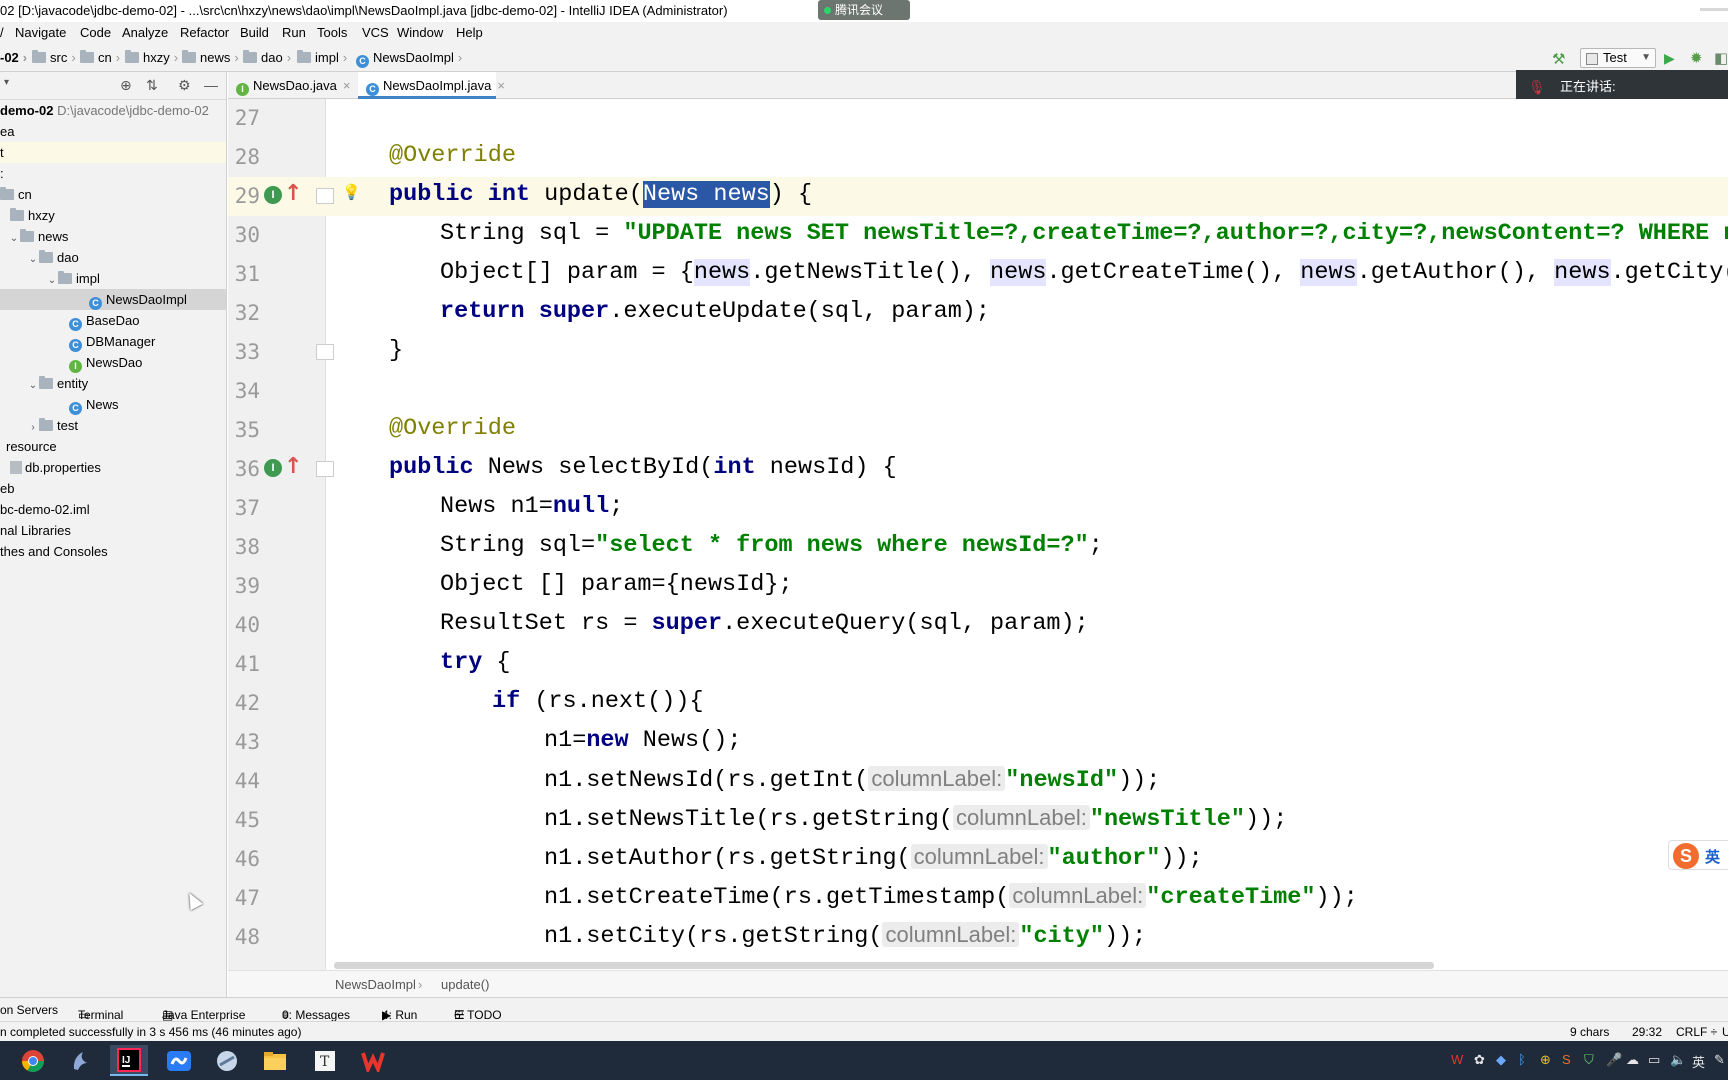 The width and height of the screenshot is (1728, 1080). I want to click on tencent-tray-icon: ◆, so click(1501, 1060).